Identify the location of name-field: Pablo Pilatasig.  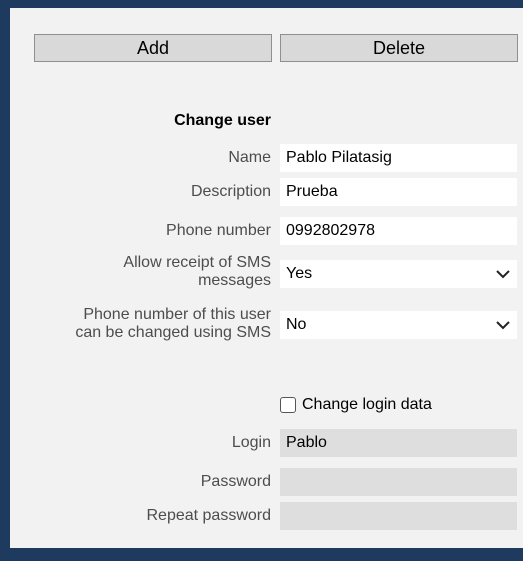
(398, 158).